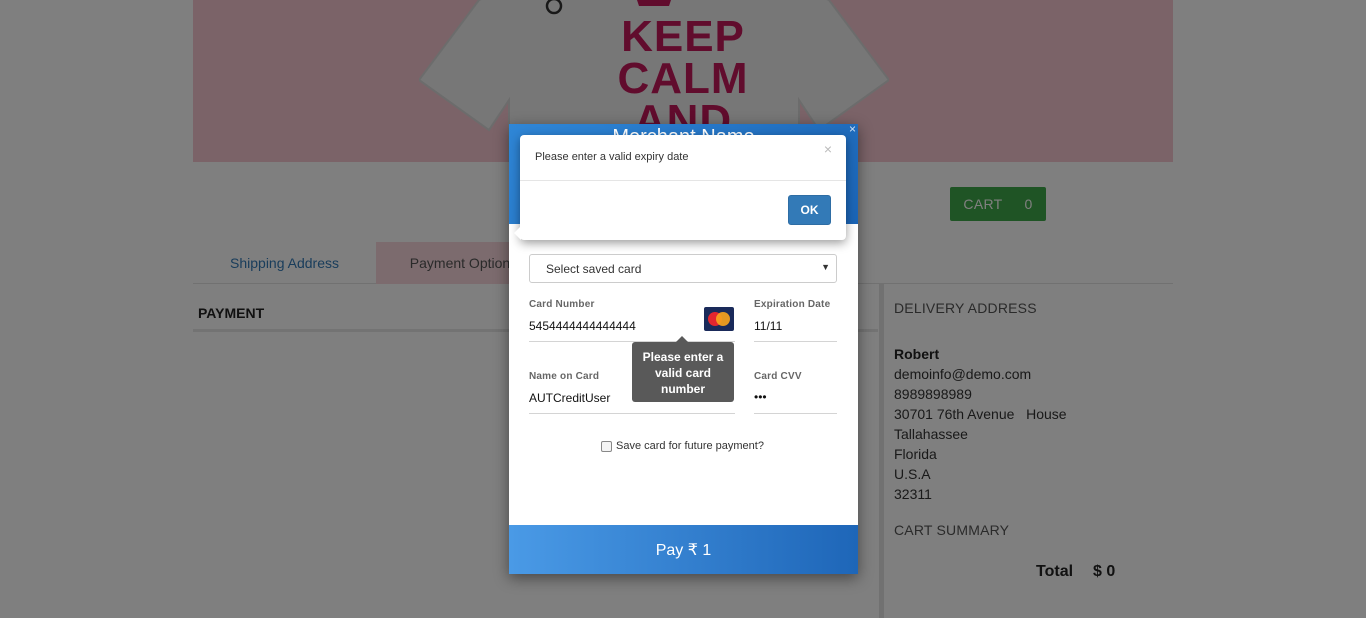 This screenshot has width=1366, height=618. What do you see at coordinates (683, 549) in the screenshot?
I see `pay-button: Pay ₹ 1` at bounding box center [683, 549].